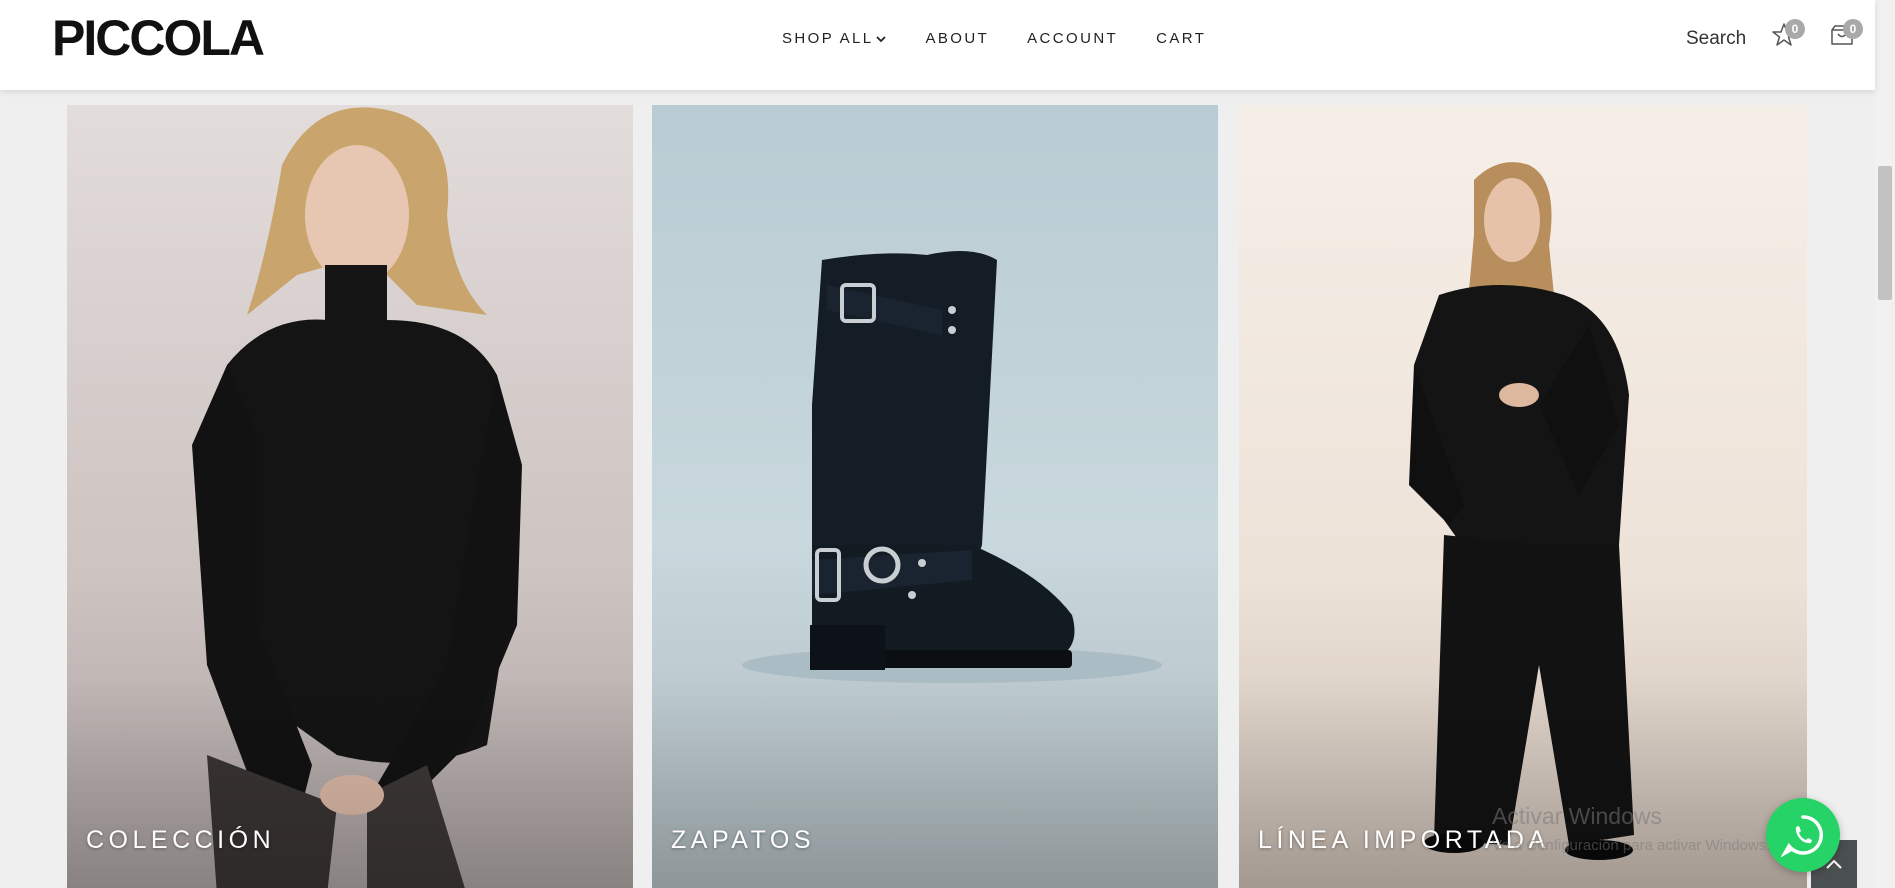 The image size is (1895, 888). What do you see at coordinates (1631, 845) in the screenshot?
I see `windows-watermark-subtitle: Ve a Configuración para activar Windows.` at bounding box center [1631, 845].